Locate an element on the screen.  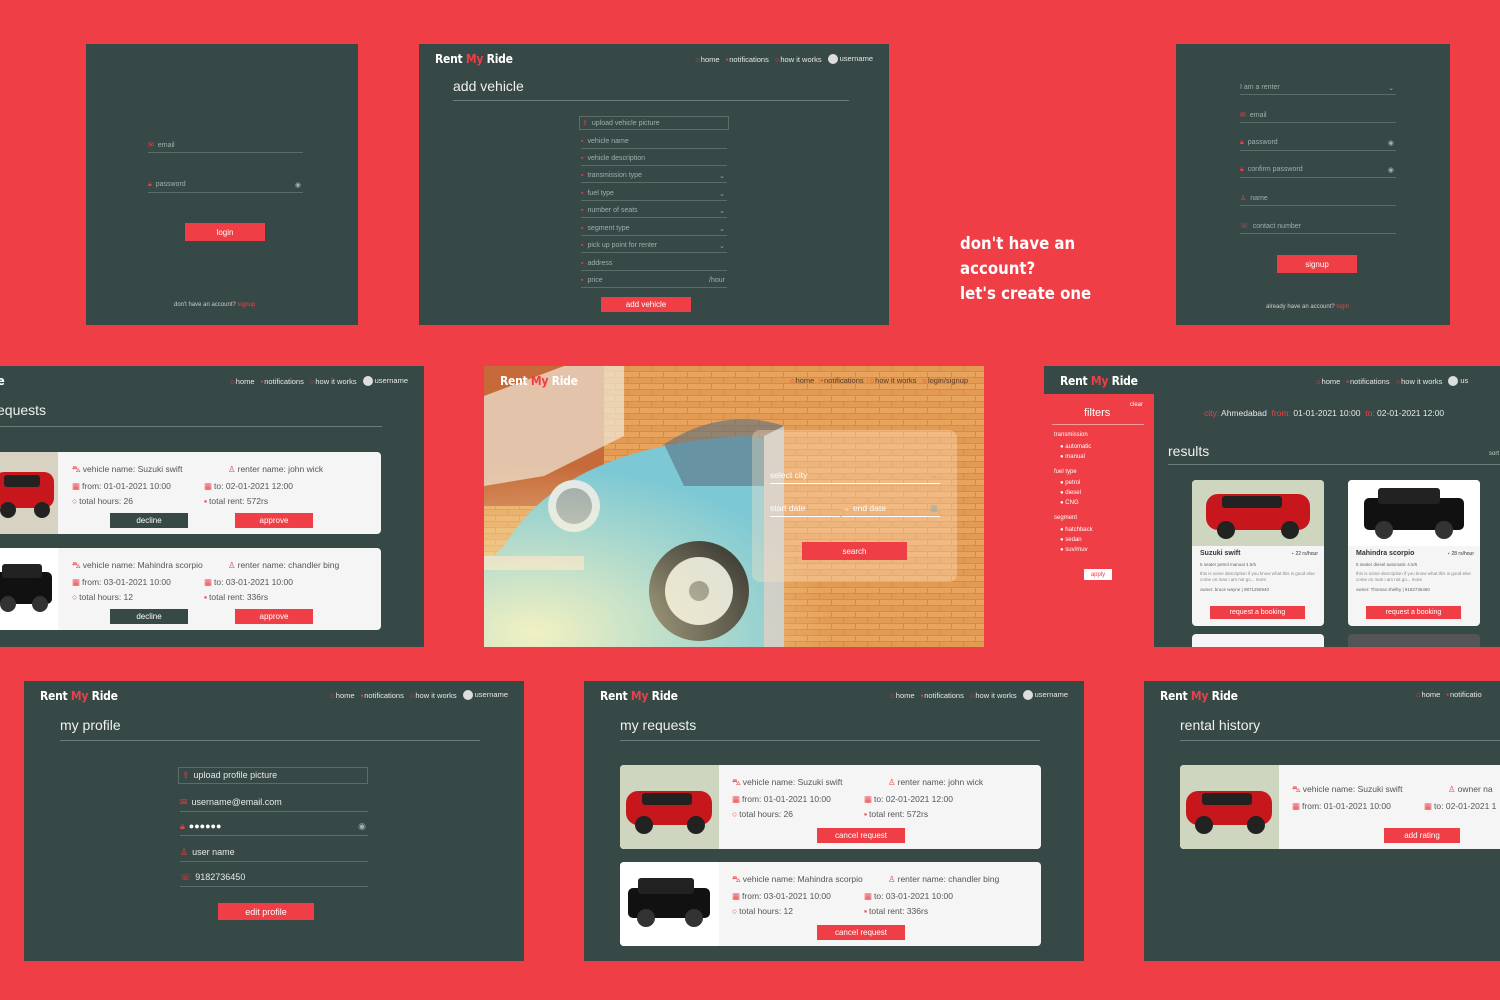
total-hours: ○ total hours: 26 is located at coordinates (763, 814).